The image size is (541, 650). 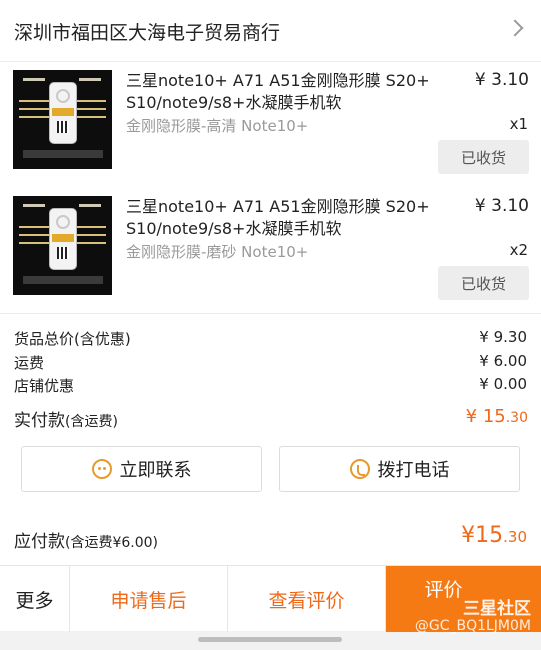 I want to click on contact-seller-label: 立即联系, so click(x=155, y=470).